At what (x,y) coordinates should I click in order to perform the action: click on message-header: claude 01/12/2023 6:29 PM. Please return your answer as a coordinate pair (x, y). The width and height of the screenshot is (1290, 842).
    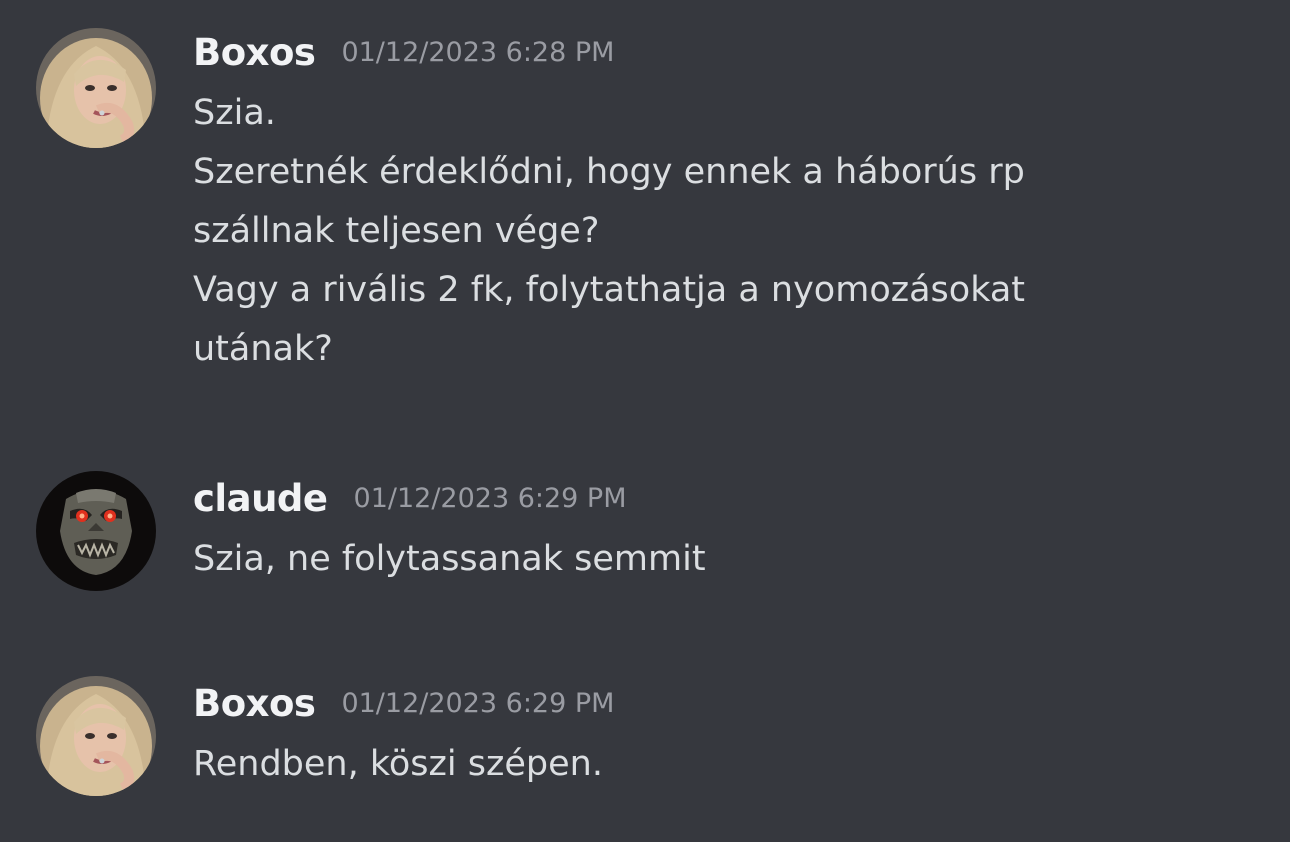
    Looking at the image, I should click on (410, 498).